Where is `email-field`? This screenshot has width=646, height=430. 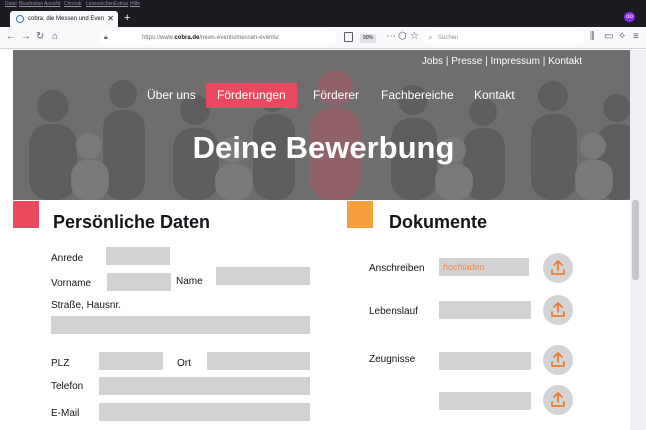
email-field is located at coordinates (204, 412).